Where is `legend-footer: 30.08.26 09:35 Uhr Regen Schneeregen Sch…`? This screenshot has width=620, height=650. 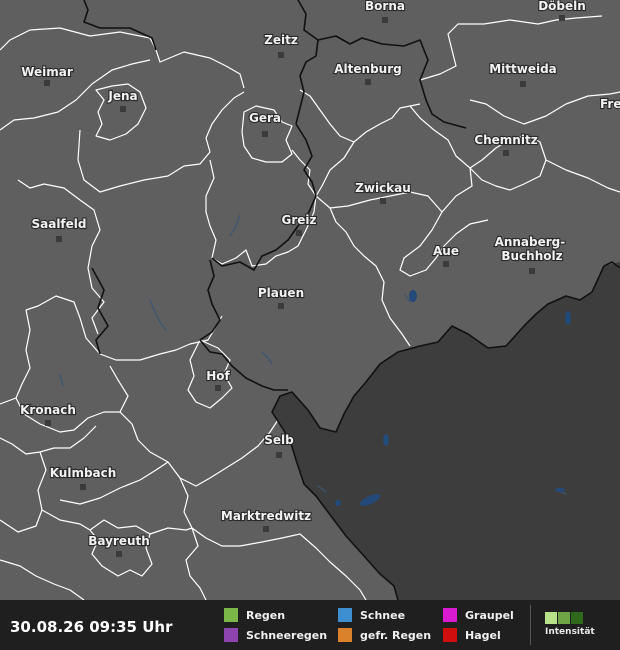
legend-footer: 30.08.26 09:35 Uhr Regen Schneeregen Sch… is located at coordinates (310, 625).